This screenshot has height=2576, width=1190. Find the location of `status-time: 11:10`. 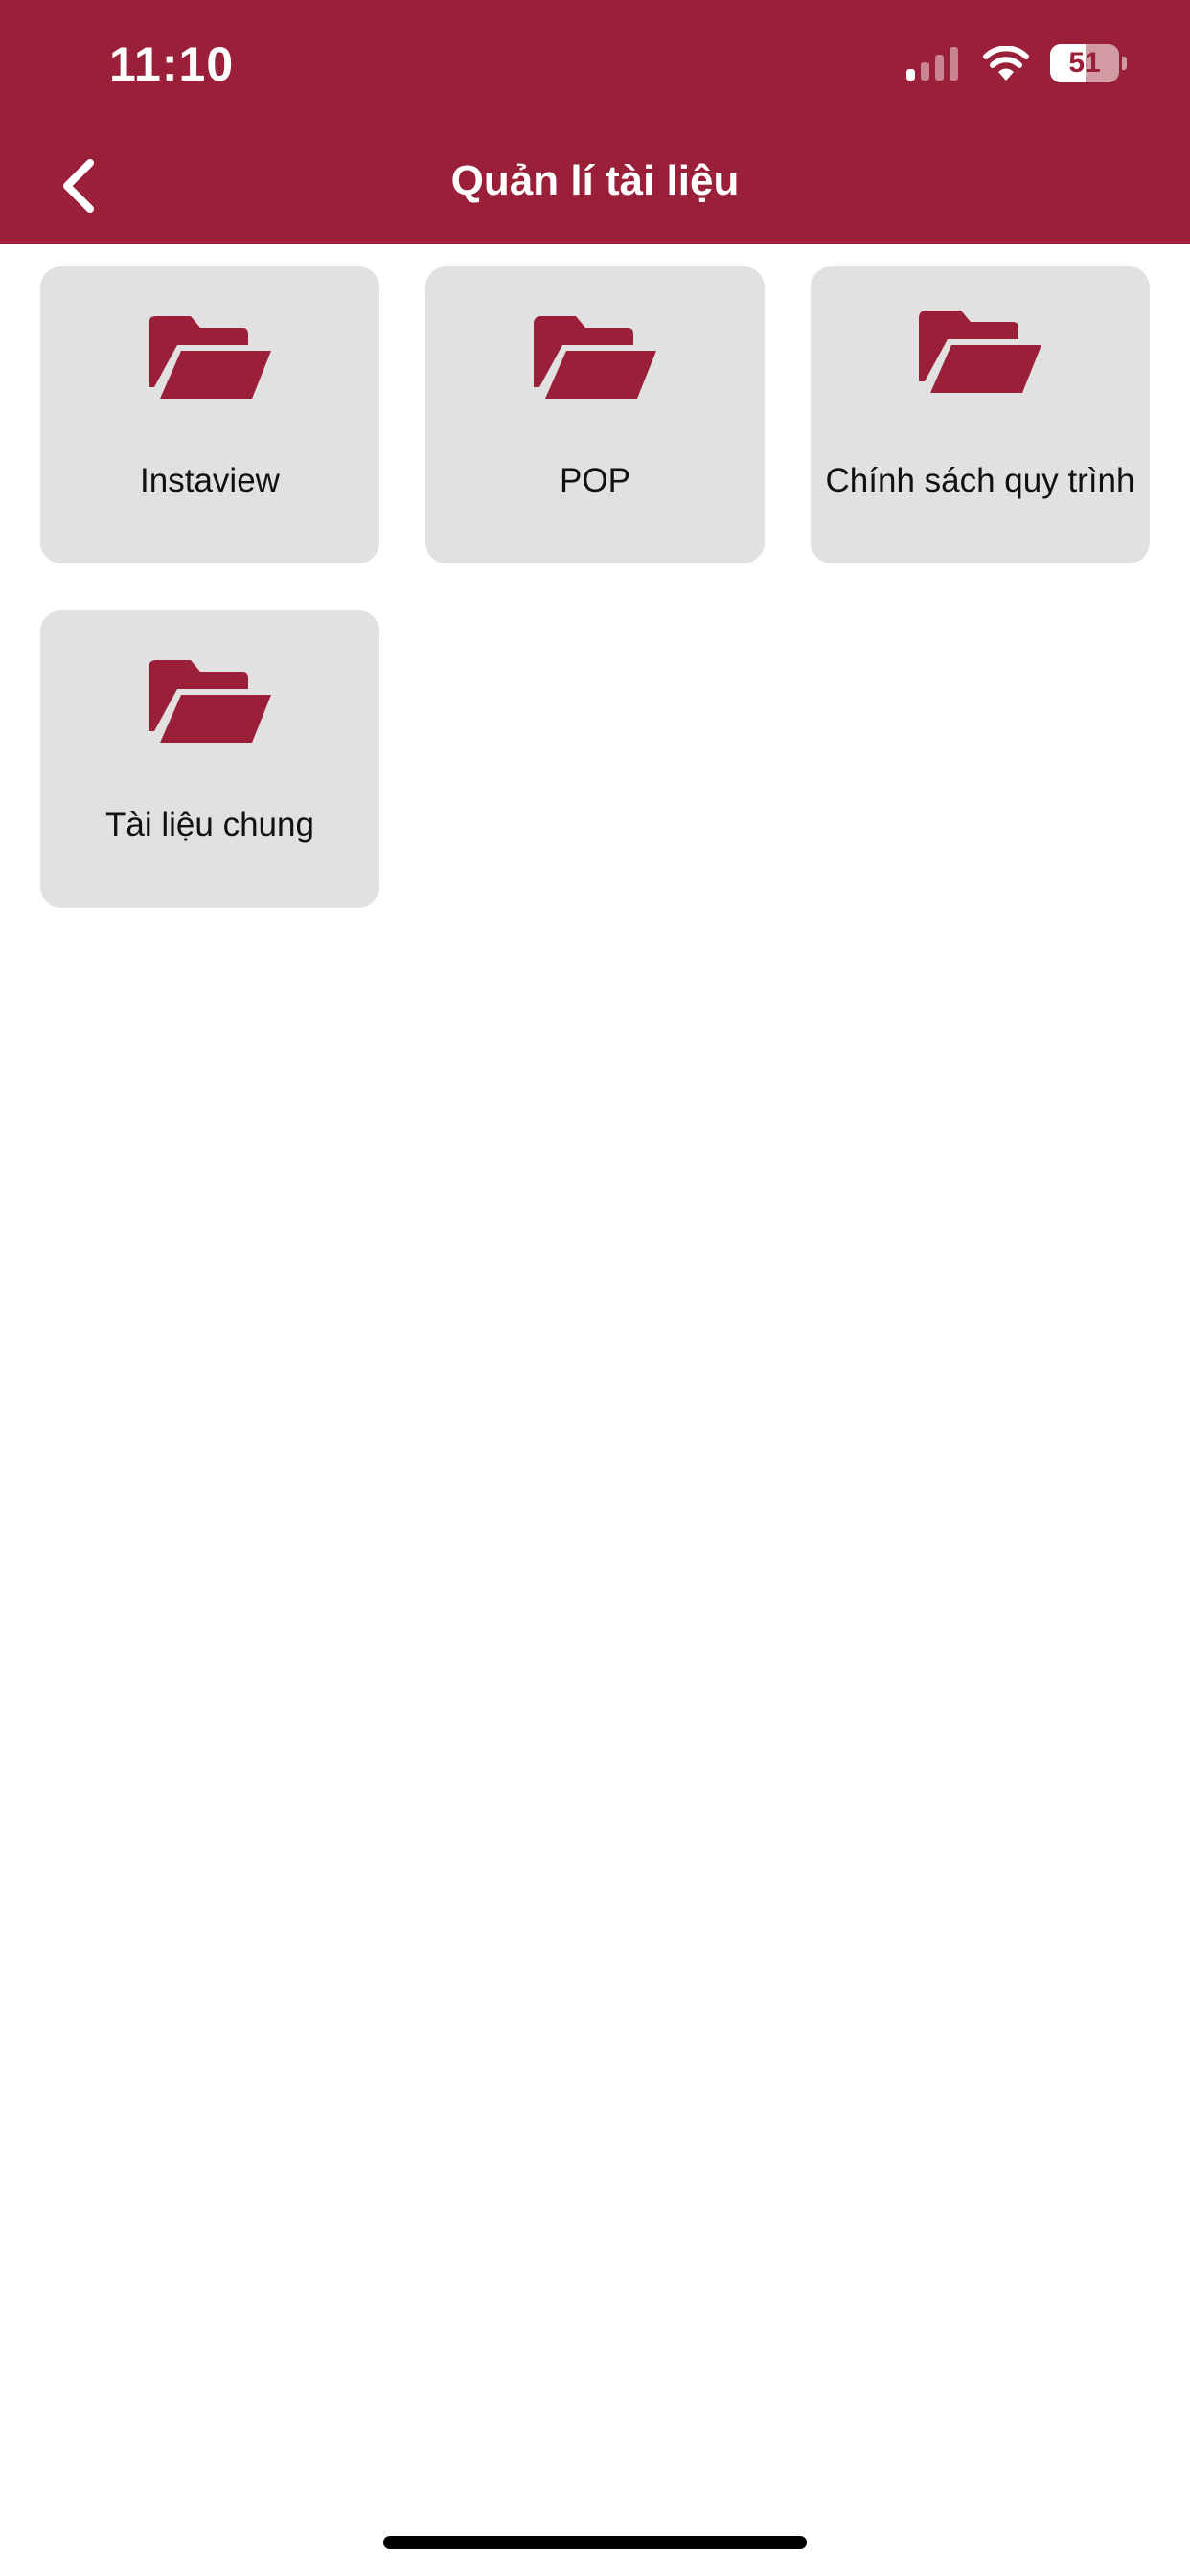

status-time: 11:10 is located at coordinates (172, 64).